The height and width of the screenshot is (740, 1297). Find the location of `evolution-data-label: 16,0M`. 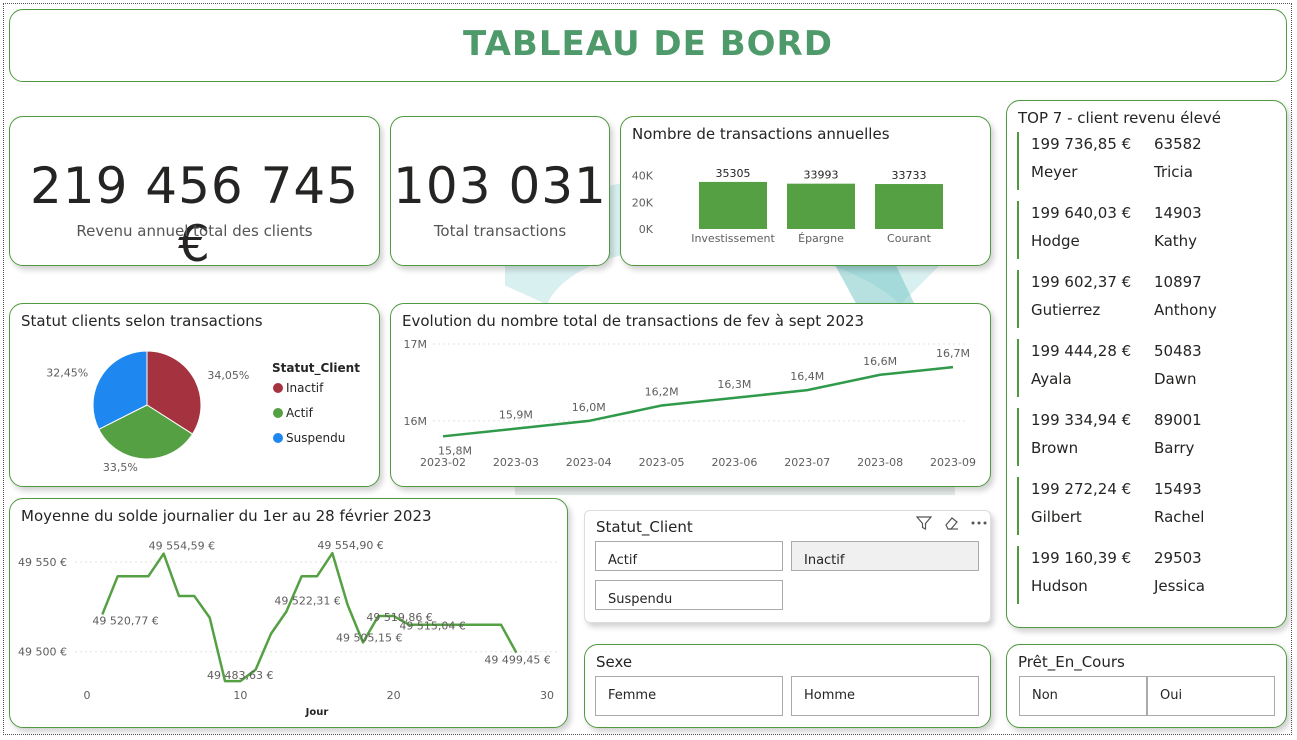

evolution-data-label: 16,0M is located at coordinates (589, 407).